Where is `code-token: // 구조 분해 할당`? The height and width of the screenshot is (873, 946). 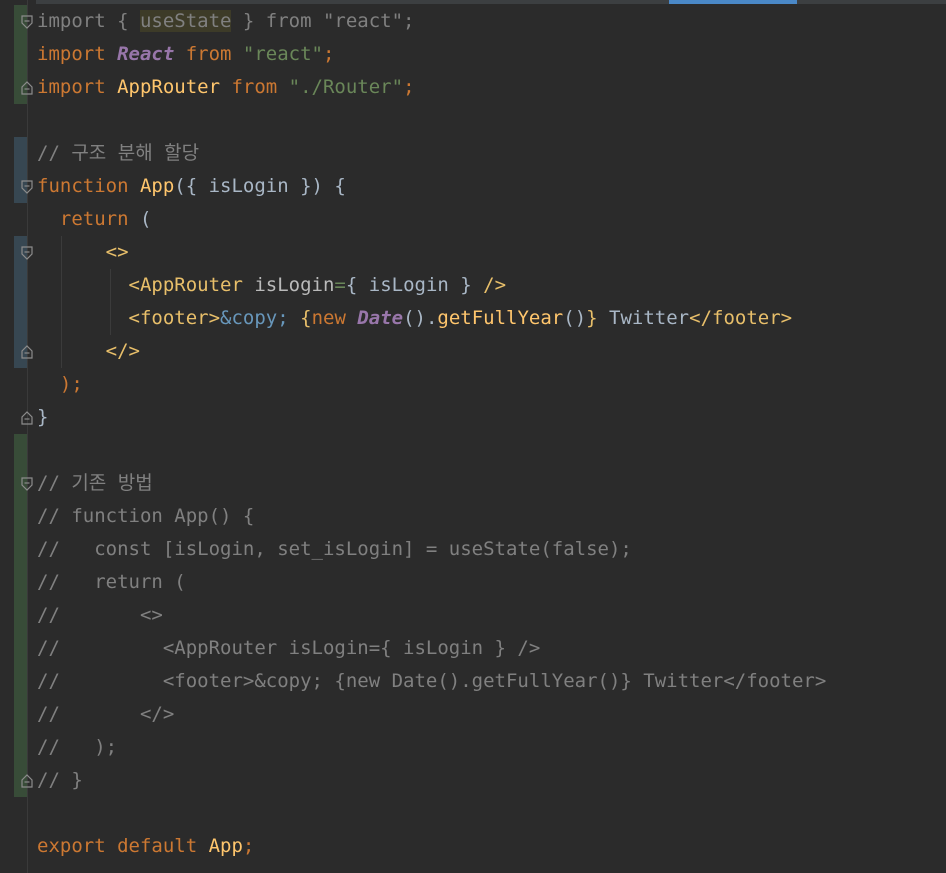
code-token: // 구조 분해 할당 is located at coordinates (118, 153).